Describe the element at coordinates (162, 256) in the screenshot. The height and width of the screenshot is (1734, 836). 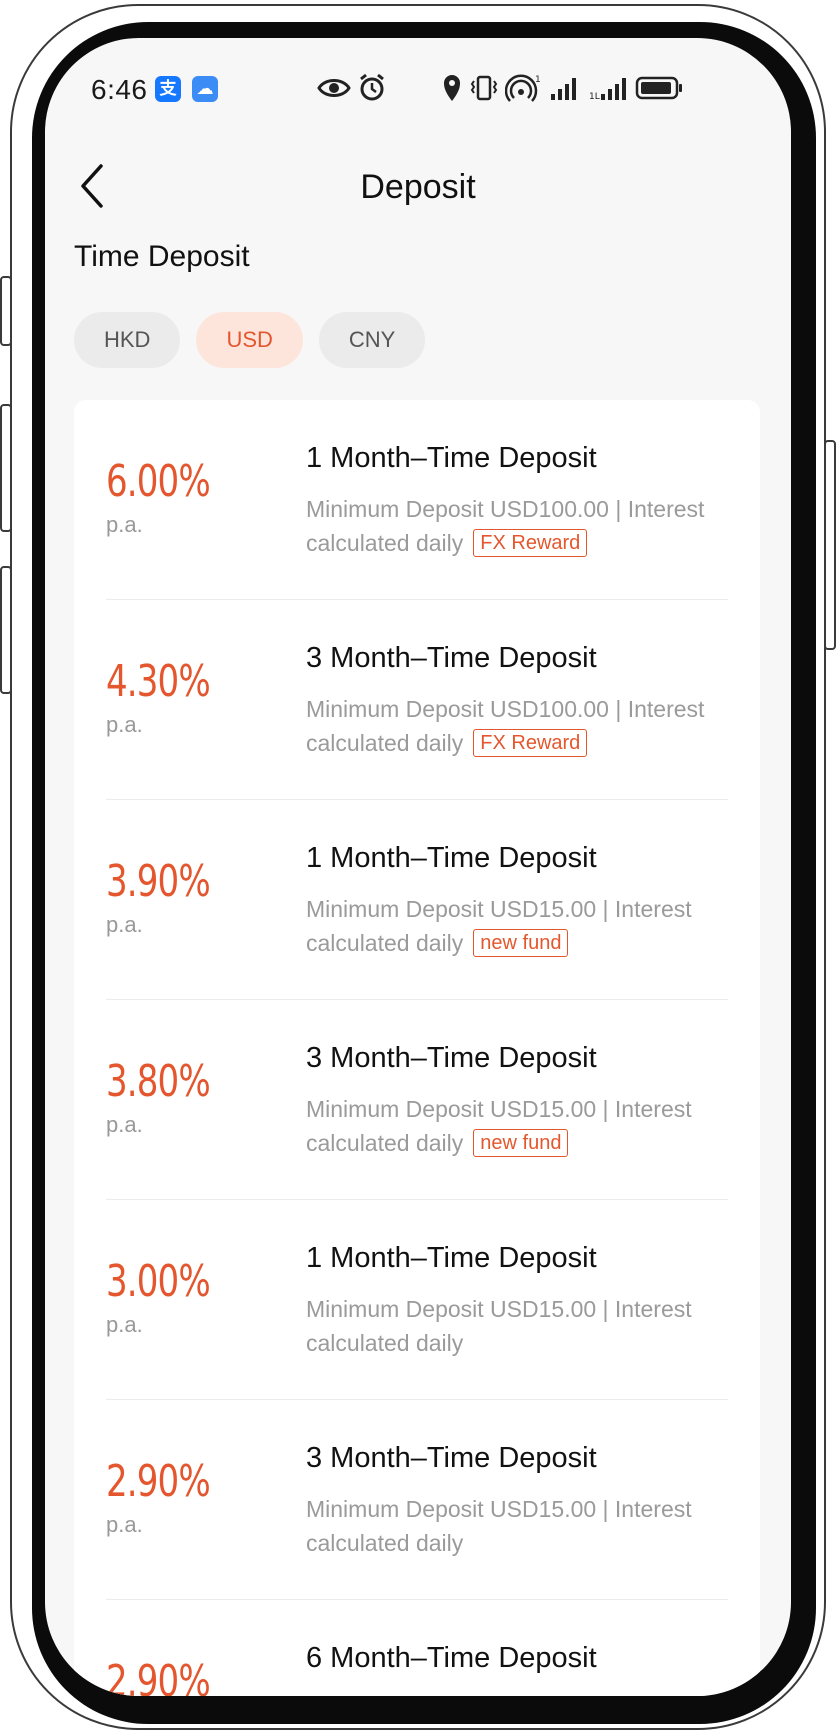
I see `section-title: Time Deposit` at that location.